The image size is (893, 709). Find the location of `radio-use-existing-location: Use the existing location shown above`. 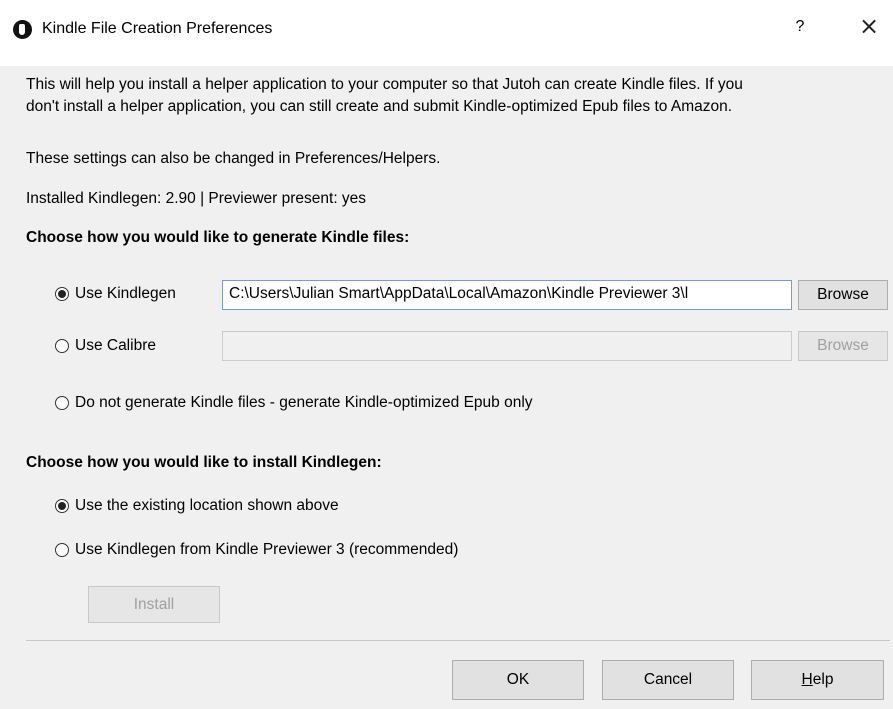

radio-use-existing-location: Use the existing location shown above is located at coordinates (197, 506).